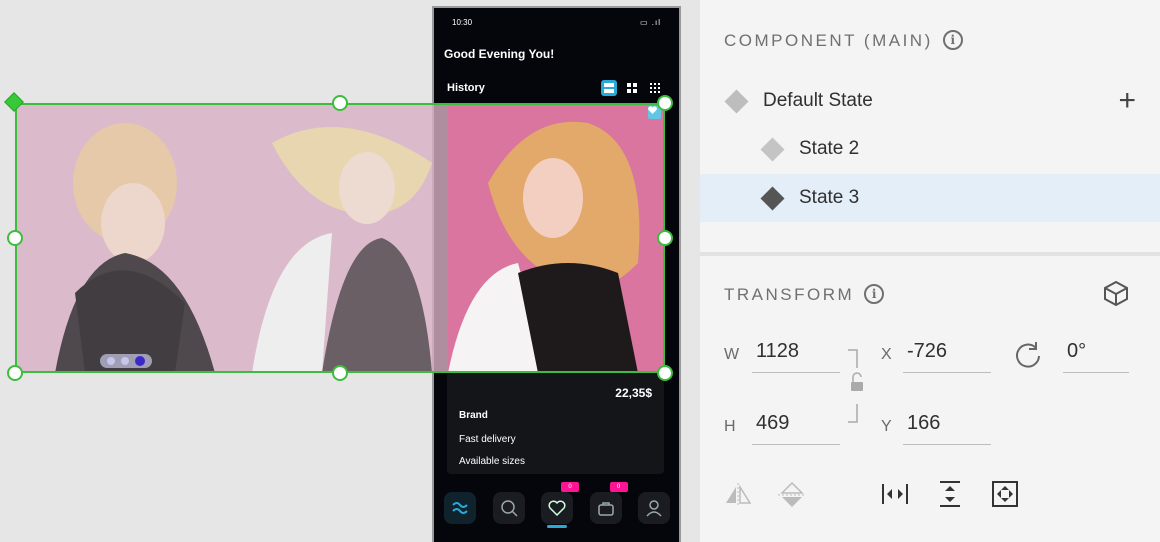 Image resolution: width=1160 pixels, height=542 pixels. I want to click on resize-handle-top-right, so click(665, 103).